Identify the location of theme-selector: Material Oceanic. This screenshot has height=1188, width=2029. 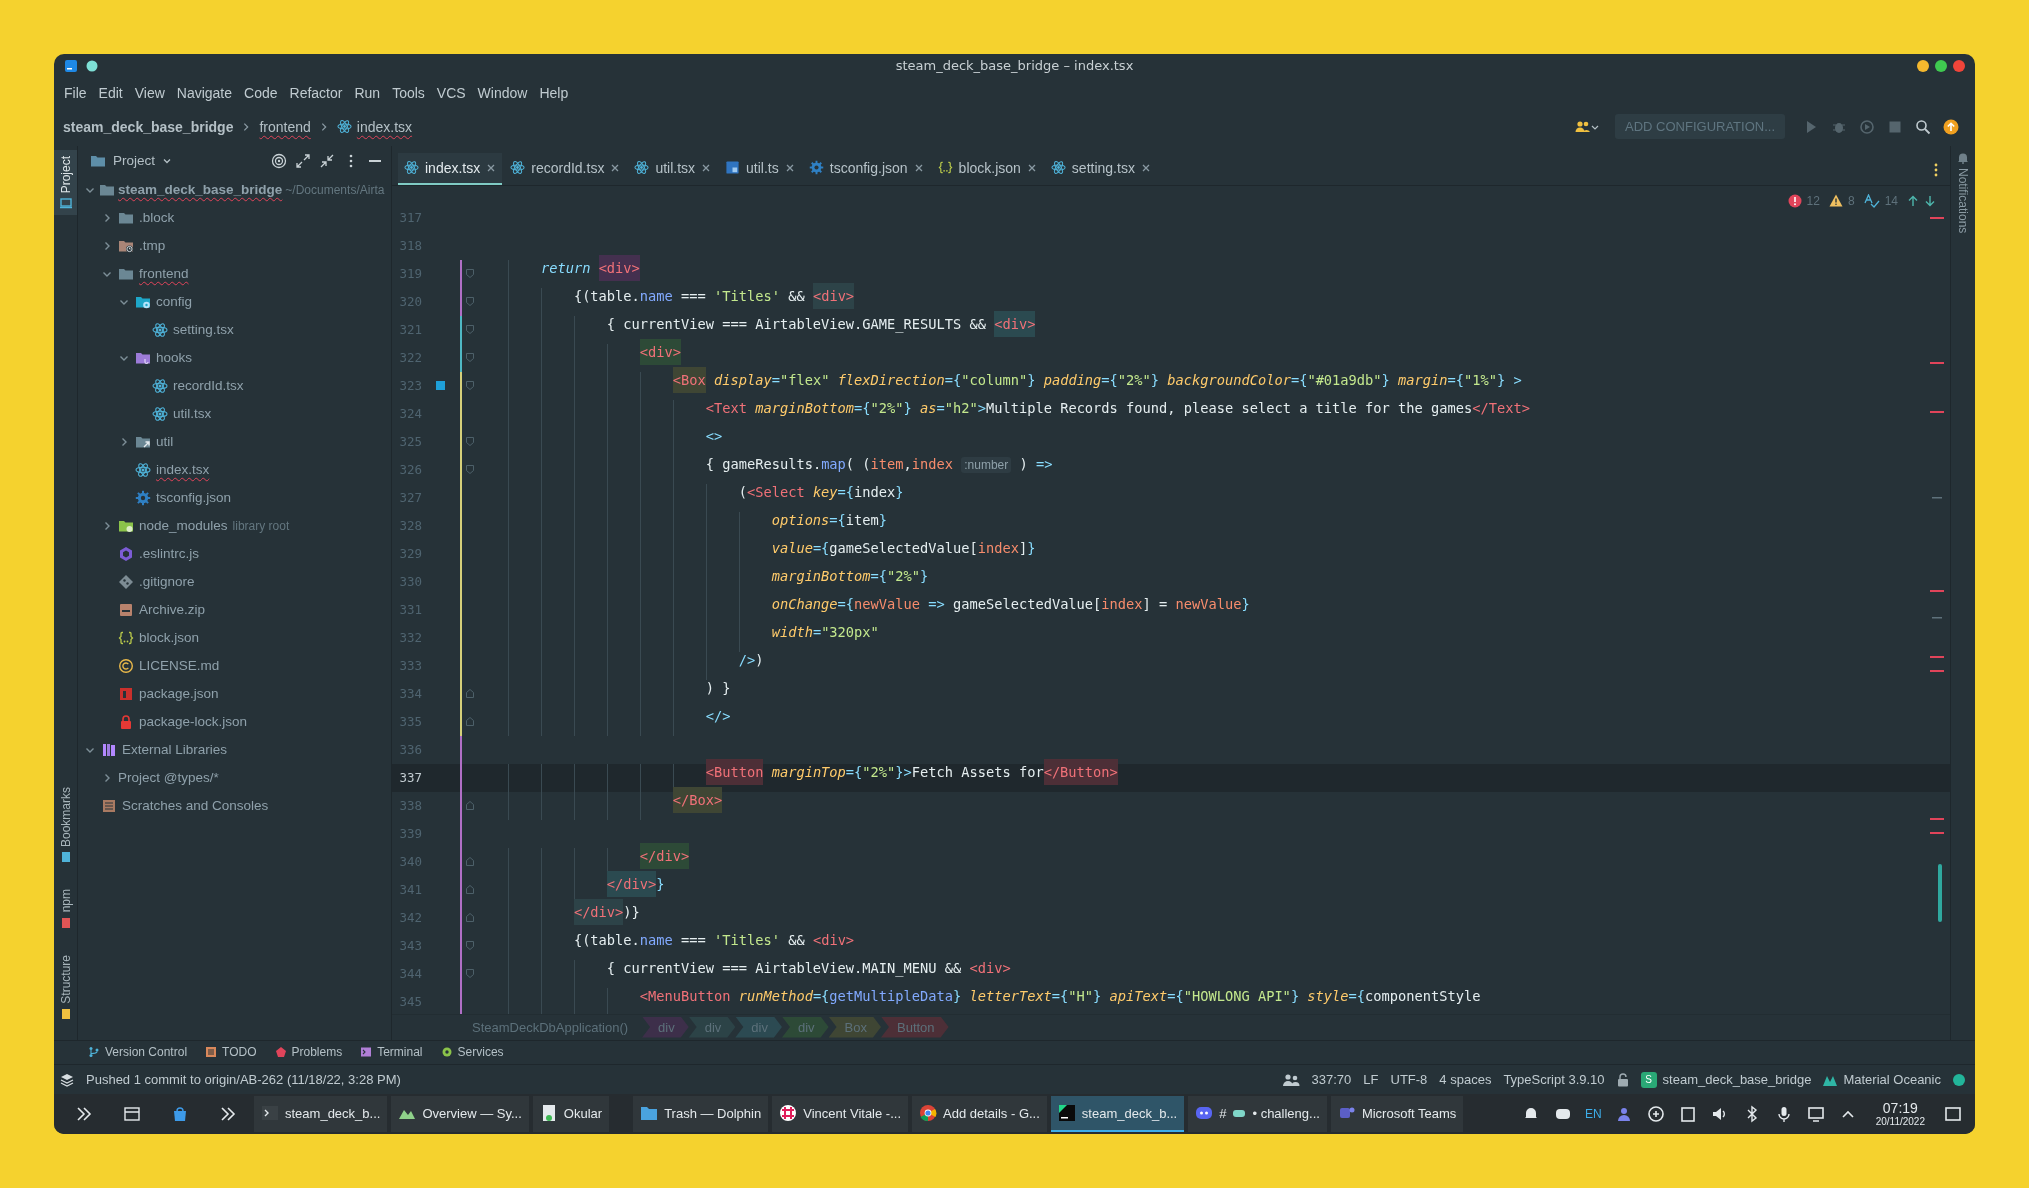
(1882, 1080).